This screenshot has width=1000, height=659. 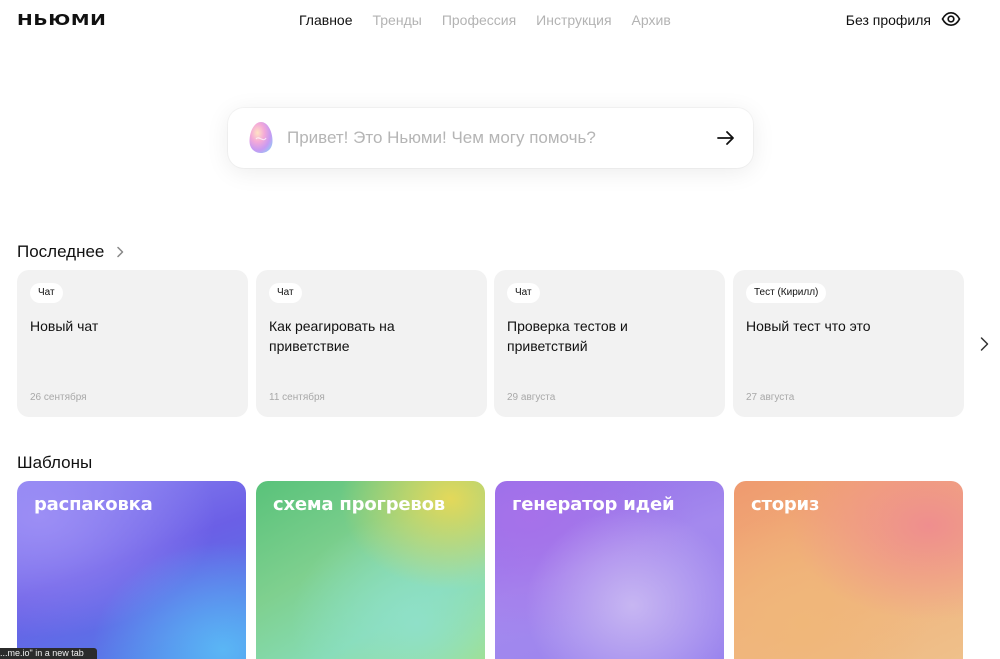 What do you see at coordinates (848, 570) in the screenshot?
I see `template-card-stories: сториз` at bounding box center [848, 570].